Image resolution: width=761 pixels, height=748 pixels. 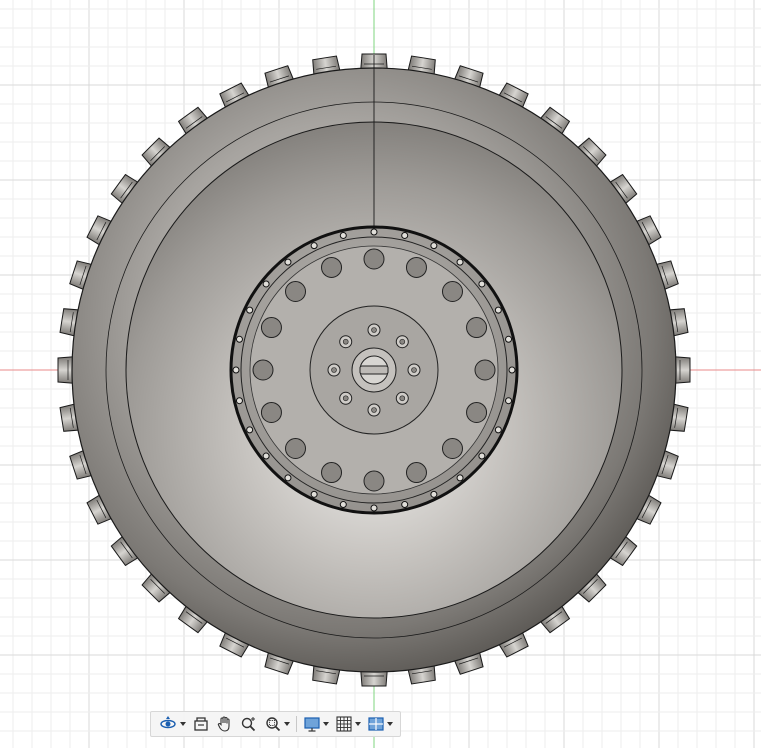 I want to click on viewports-icon, so click(x=376, y=724).